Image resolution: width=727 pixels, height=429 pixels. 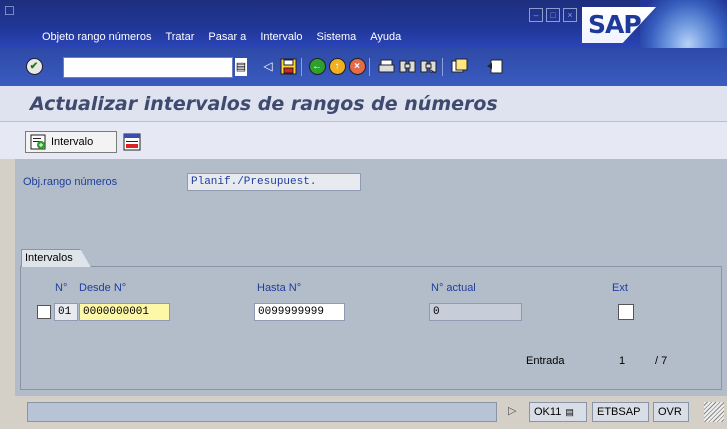 I want to click on transaction-field: OK11 ▤, so click(x=558, y=412).